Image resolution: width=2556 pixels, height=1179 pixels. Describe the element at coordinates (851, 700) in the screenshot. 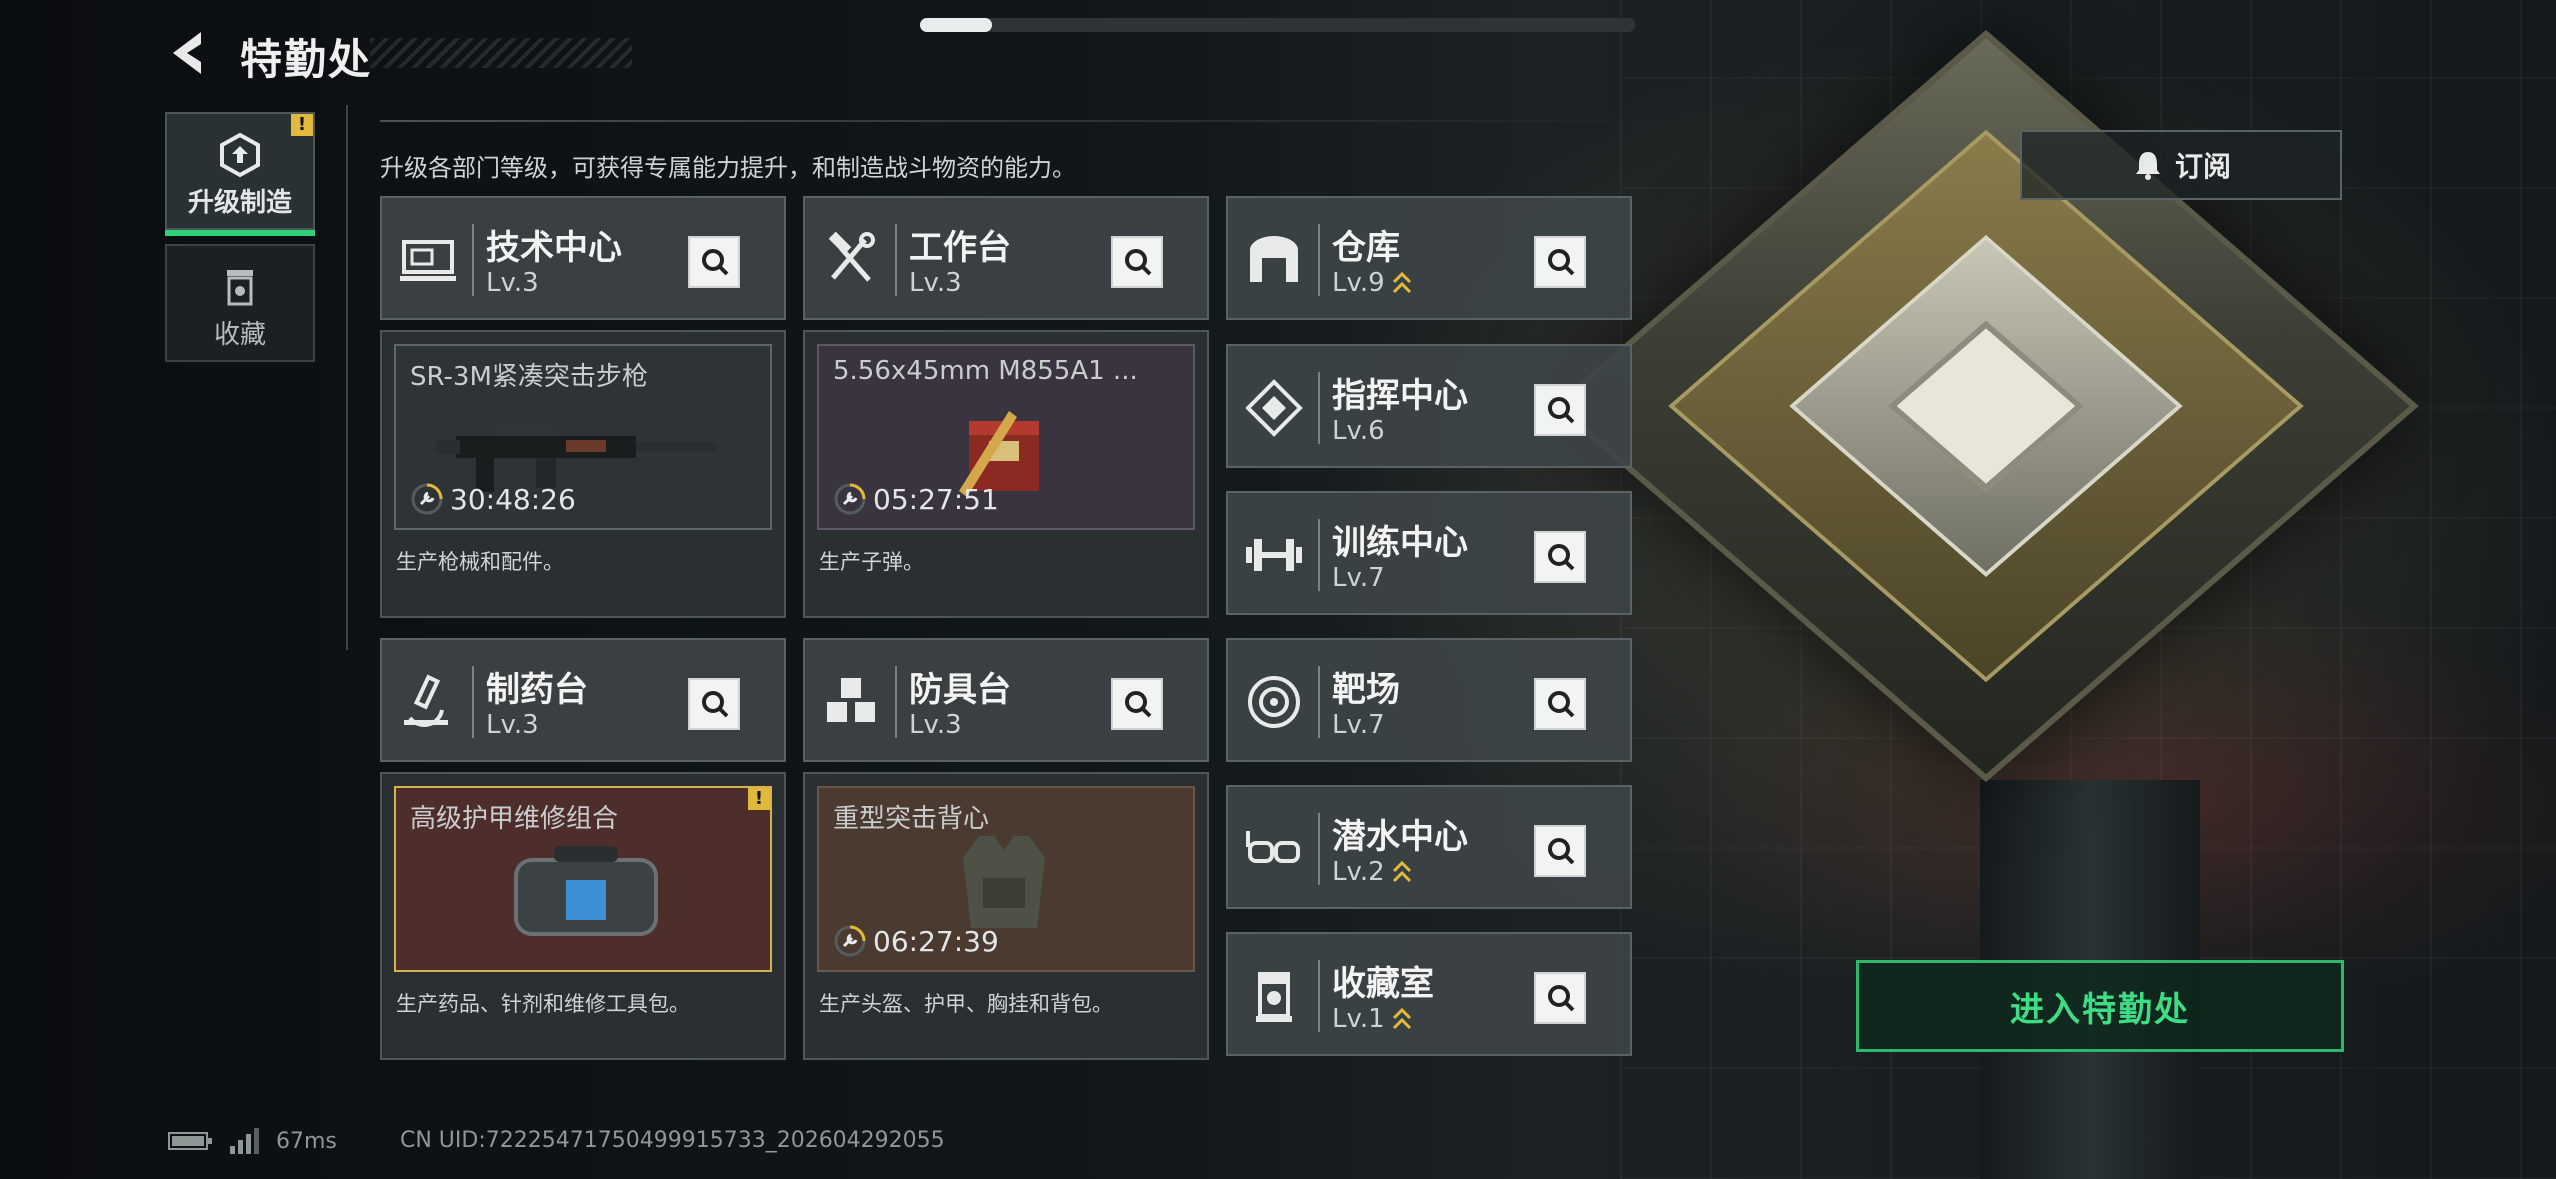

I see `cubes-icon` at that location.